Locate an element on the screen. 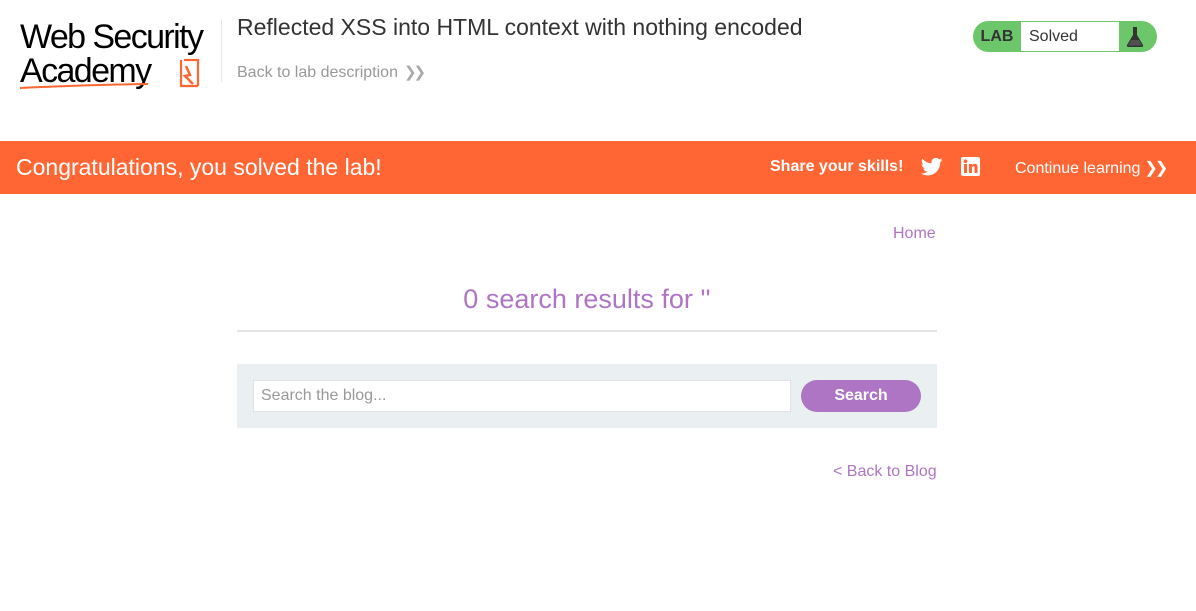  search-button: Search is located at coordinates (861, 396).